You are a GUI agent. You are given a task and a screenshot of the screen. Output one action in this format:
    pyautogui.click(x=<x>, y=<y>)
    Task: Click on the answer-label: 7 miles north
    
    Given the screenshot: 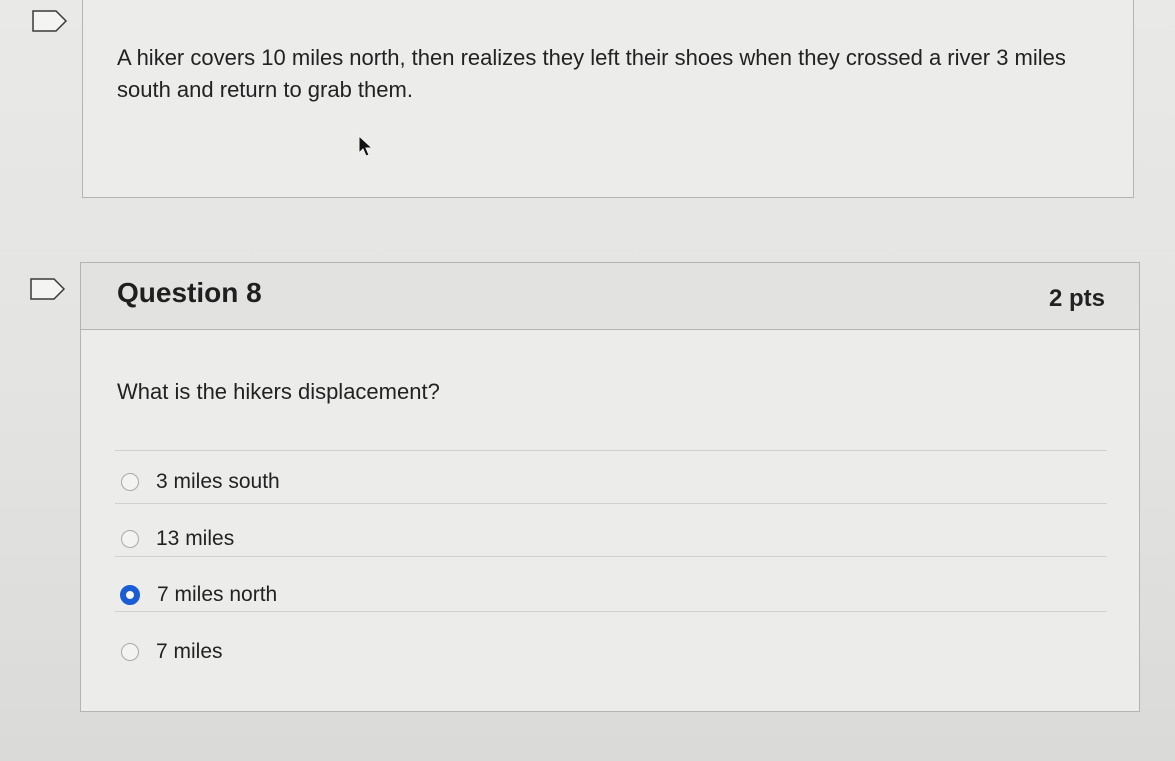 What is the action you would take?
    pyautogui.click(x=217, y=594)
    